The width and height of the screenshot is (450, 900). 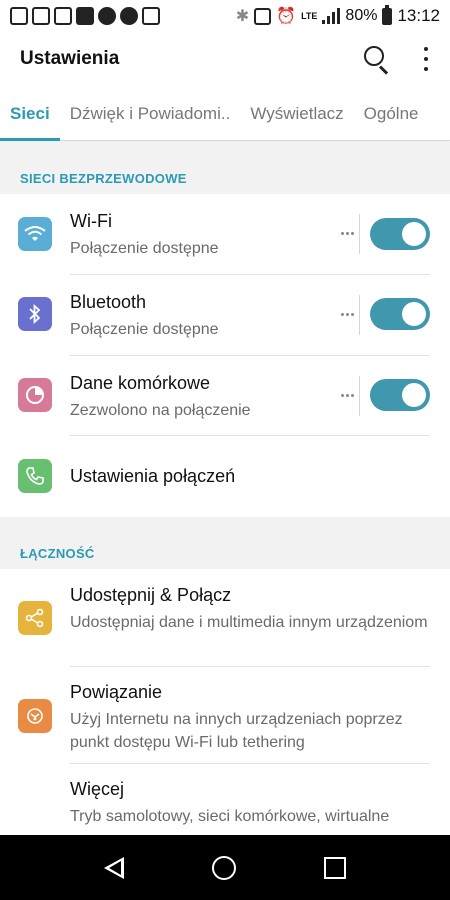 I want to click on tab-general: Ogólne, so click(x=391, y=113).